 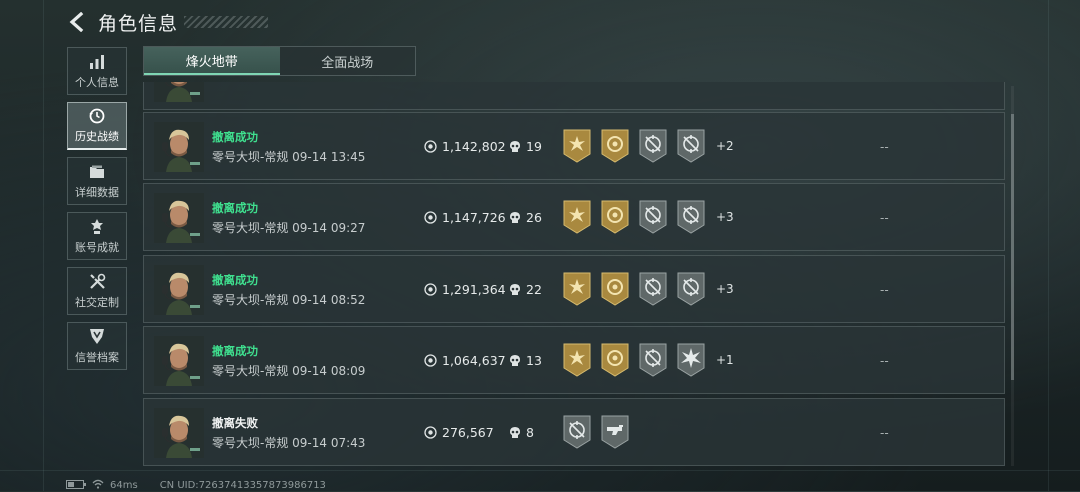 I want to click on ping-readout: 64ms, so click(x=124, y=485).